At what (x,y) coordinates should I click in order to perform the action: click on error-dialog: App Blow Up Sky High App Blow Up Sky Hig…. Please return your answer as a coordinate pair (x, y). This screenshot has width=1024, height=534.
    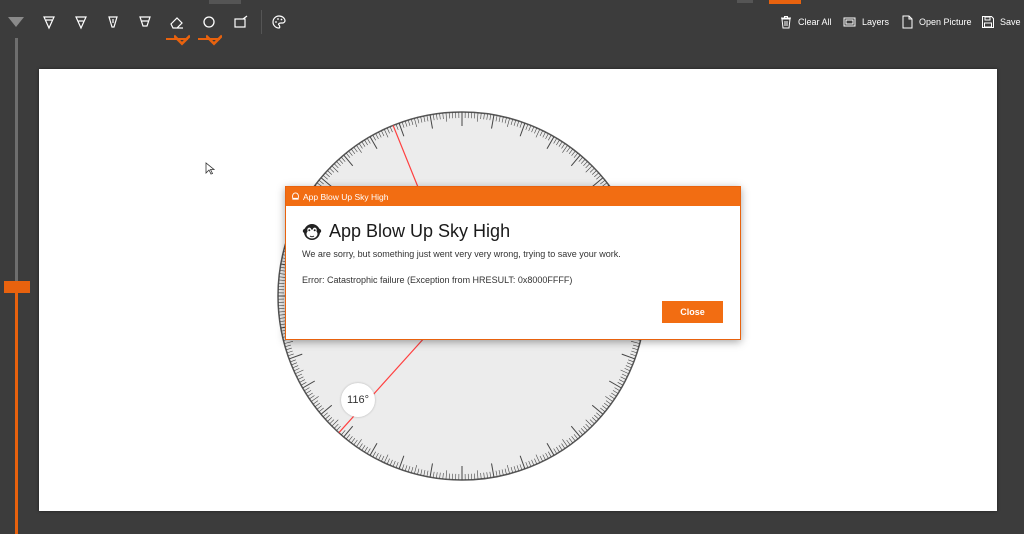
    Looking at the image, I should click on (513, 263).